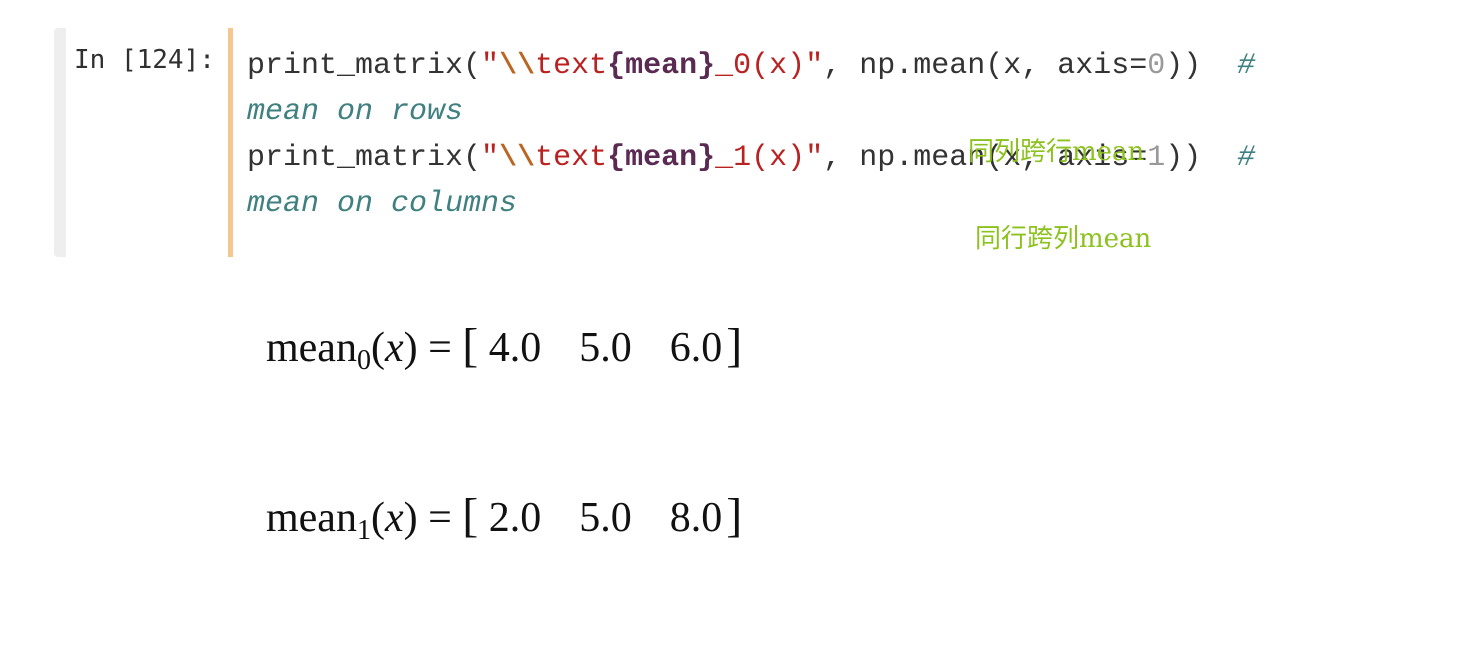 Image resolution: width=1464 pixels, height=646 pixels. I want to click on math-value: 2.0, so click(515, 518).